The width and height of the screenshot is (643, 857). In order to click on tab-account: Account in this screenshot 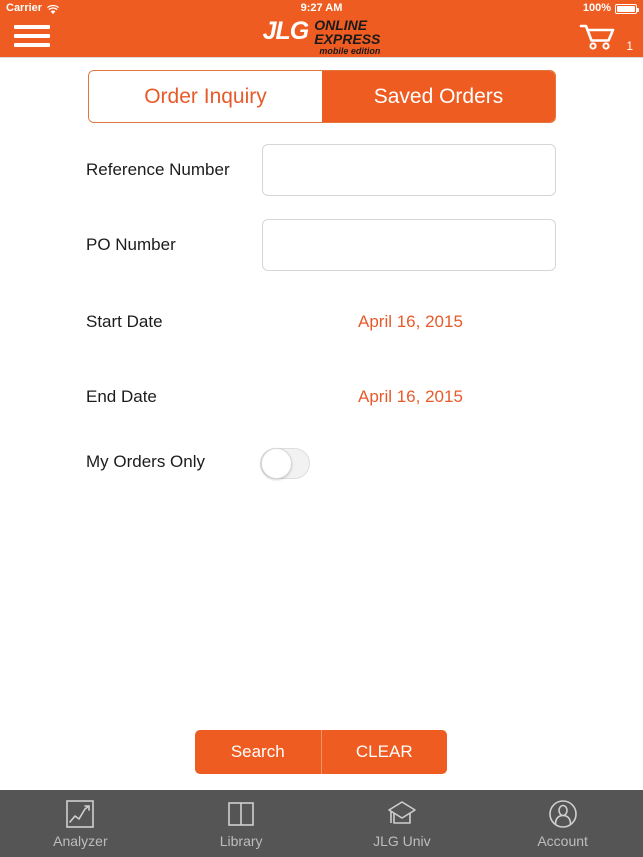, I will do `click(562, 823)`.